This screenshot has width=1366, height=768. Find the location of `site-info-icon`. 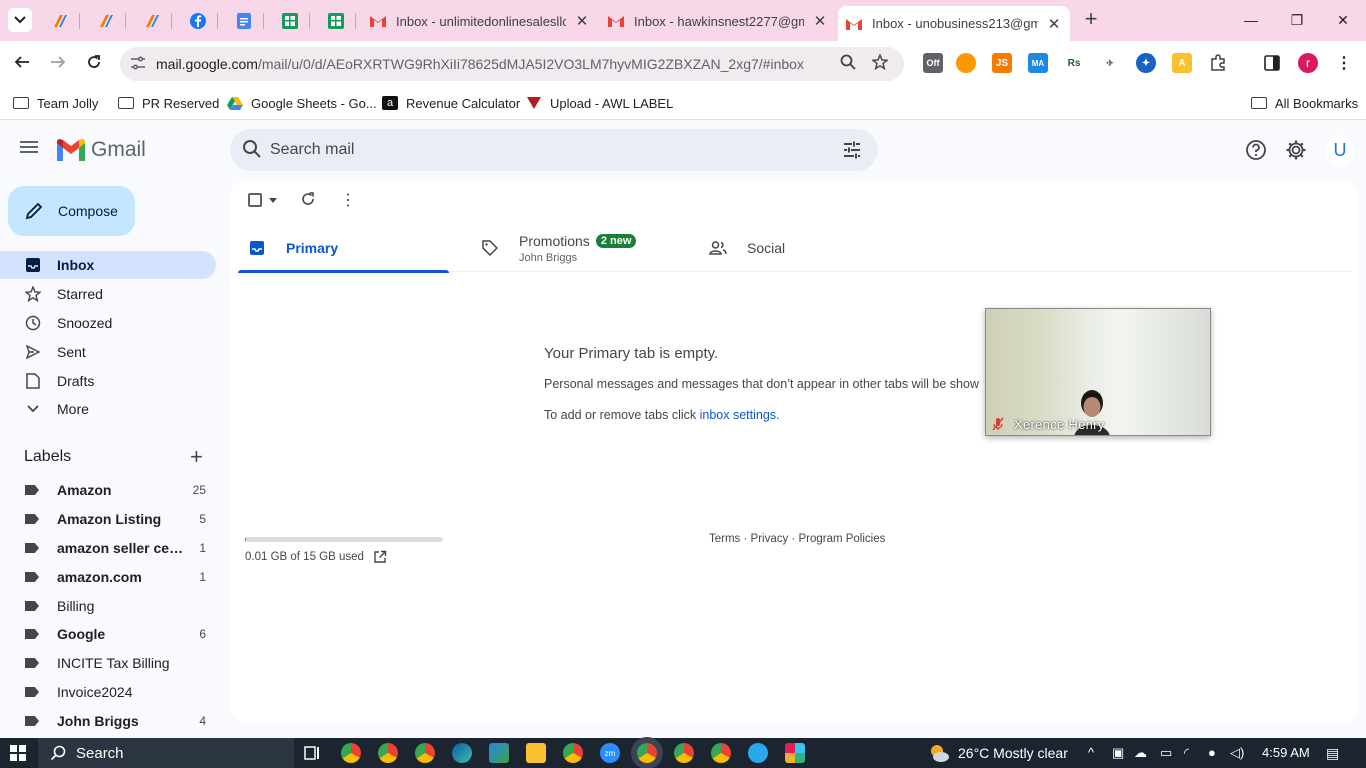

site-info-icon is located at coordinates (138, 64).